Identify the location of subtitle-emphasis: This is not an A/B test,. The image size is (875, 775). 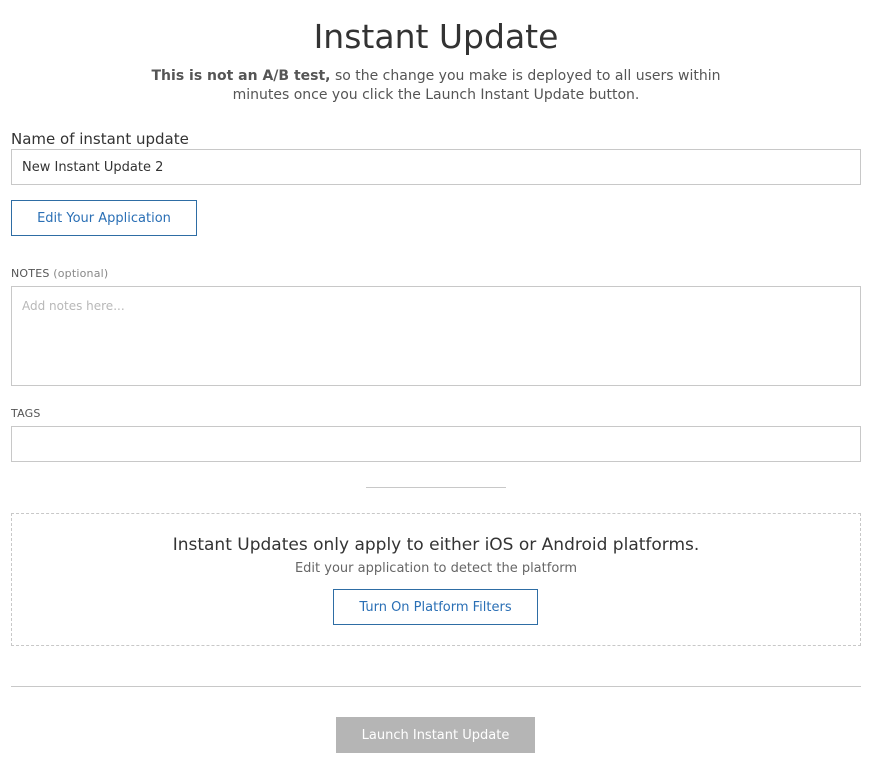
(241, 76).